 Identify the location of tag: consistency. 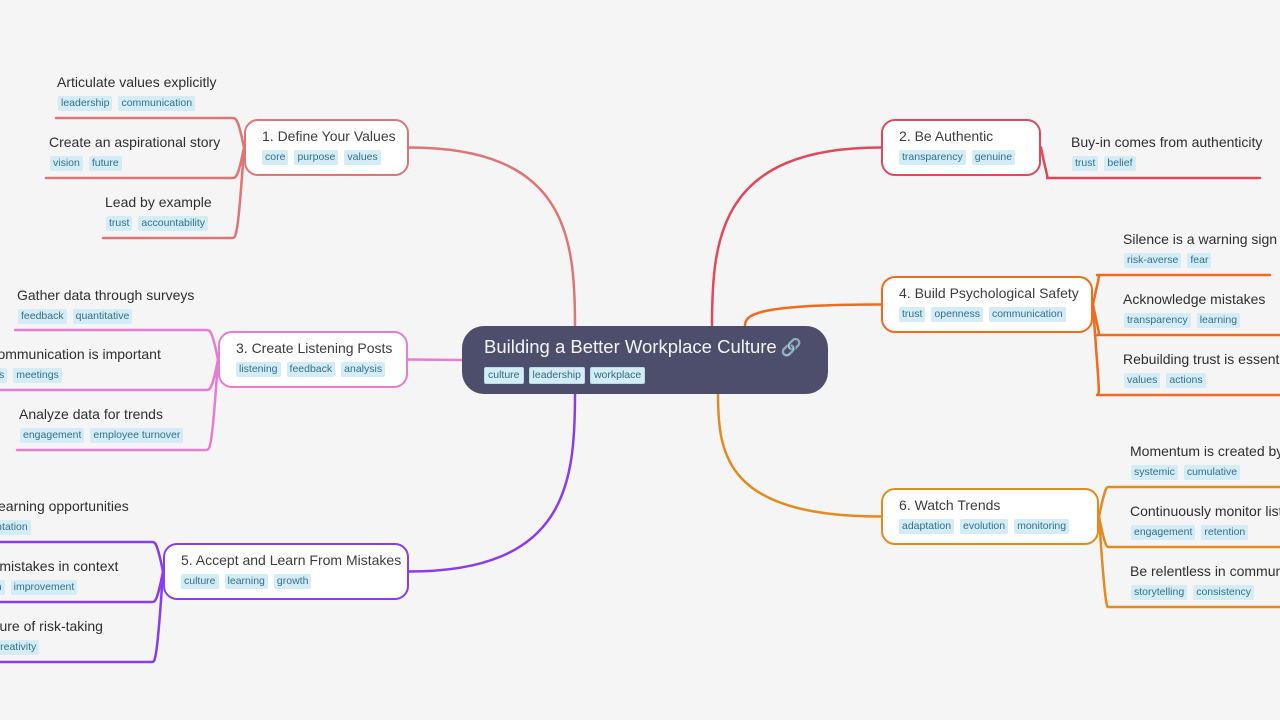
(1224, 592).